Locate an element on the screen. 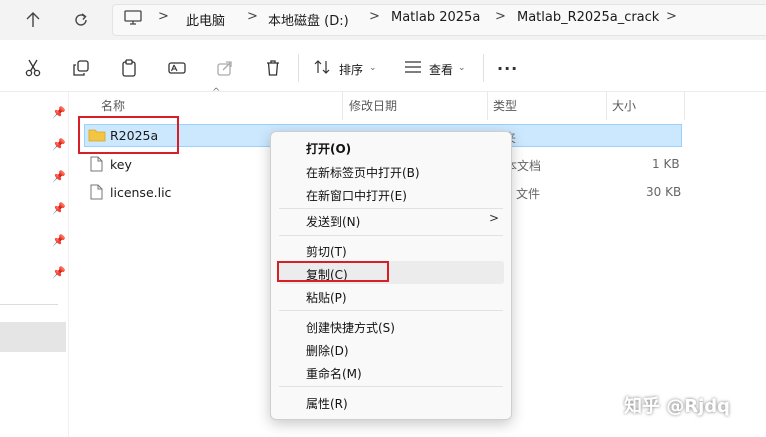  breadcrumb-matlab-2025a: Matlab 2025a is located at coordinates (435, 17).